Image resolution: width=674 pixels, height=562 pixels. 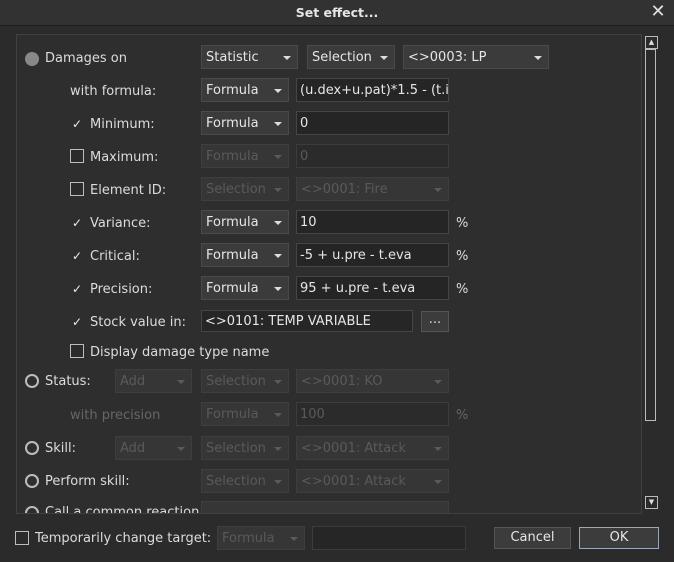 I want to click on damages-target-mode-select: Selection, so click(x=351, y=57).